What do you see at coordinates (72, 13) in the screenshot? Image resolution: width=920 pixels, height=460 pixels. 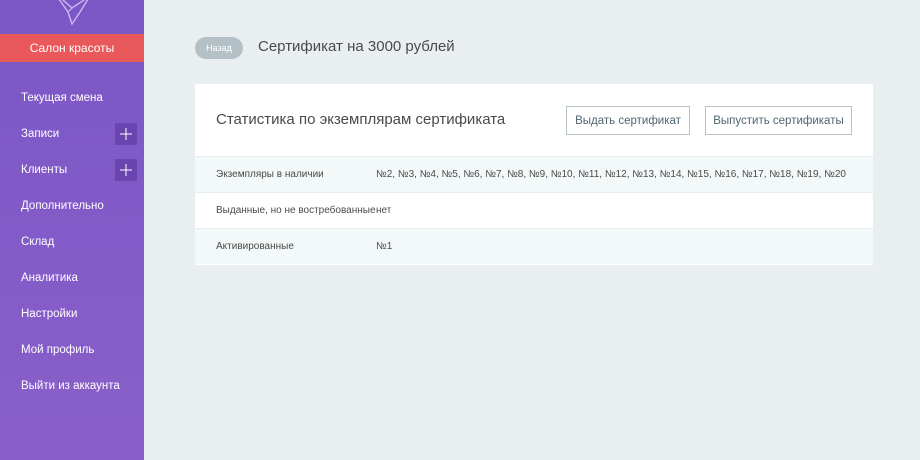 I see `bird-logo-icon` at bounding box center [72, 13].